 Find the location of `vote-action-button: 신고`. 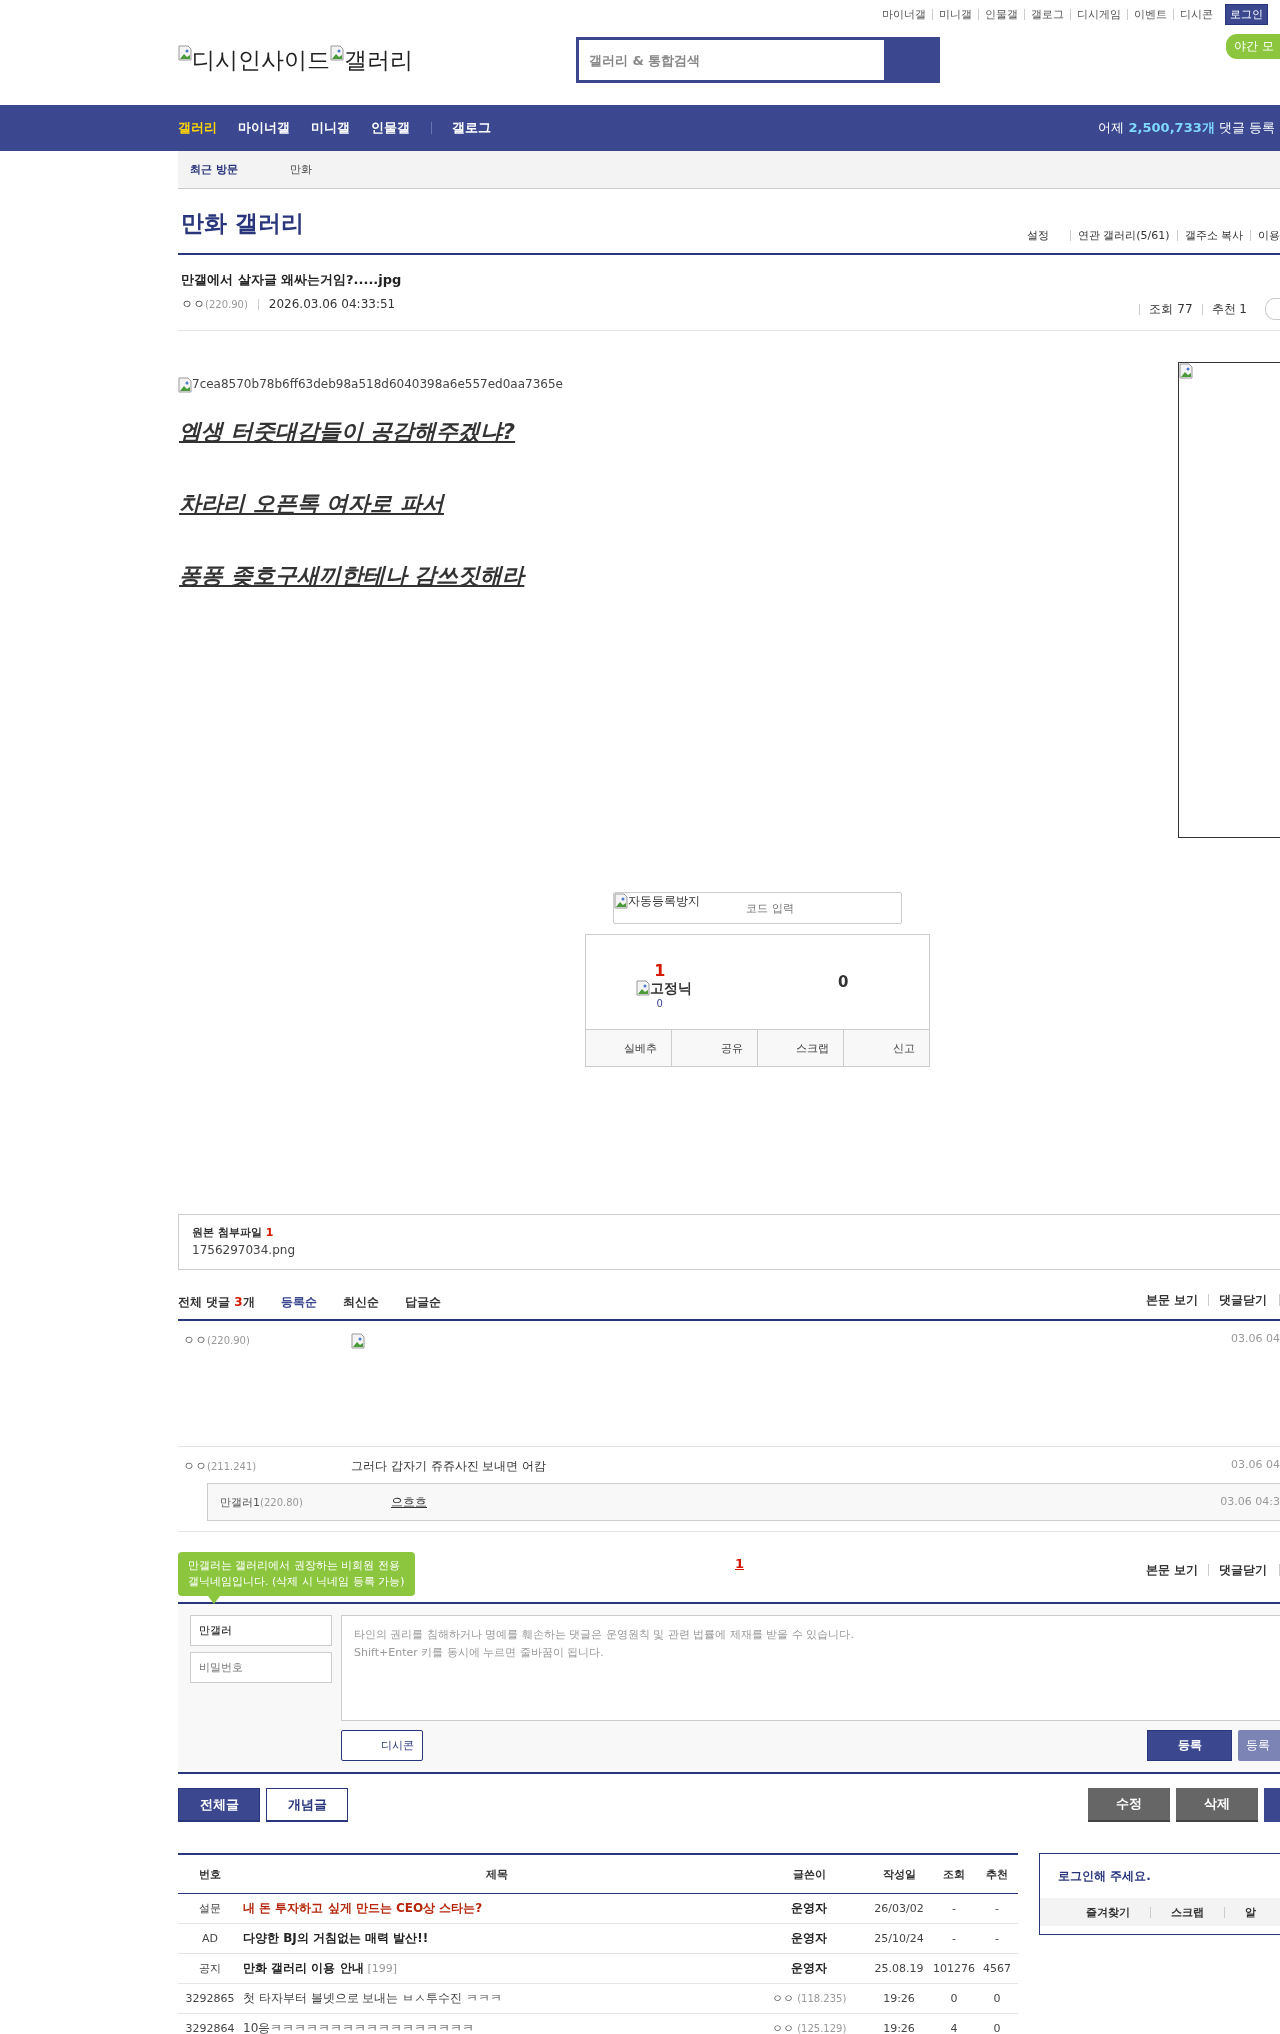

vote-action-button: 신고 is located at coordinates (886, 1048).